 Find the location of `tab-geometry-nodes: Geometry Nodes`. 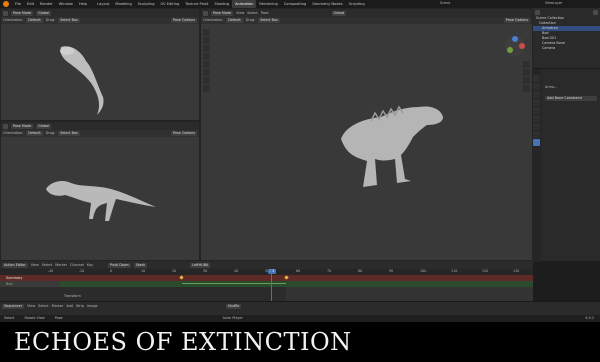

tab-geometry-nodes: Geometry Nodes is located at coordinates (327, 4).